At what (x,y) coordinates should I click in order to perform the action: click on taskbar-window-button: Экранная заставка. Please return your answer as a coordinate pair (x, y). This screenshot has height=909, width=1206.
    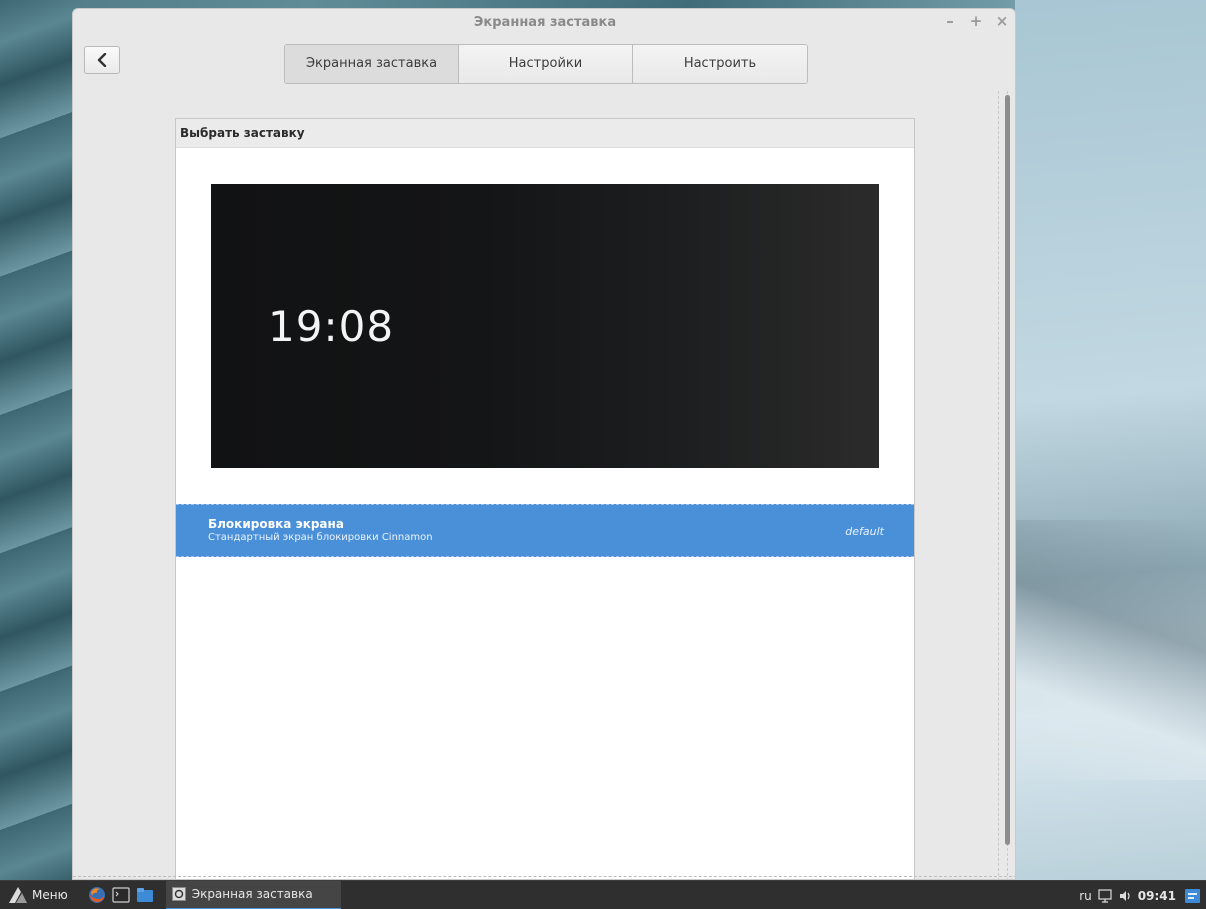
    Looking at the image, I should click on (253, 894).